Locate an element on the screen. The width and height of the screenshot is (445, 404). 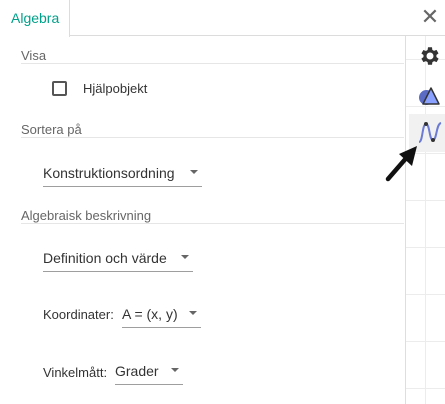
tab-algebra: Algebra is located at coordinates (35, 18).